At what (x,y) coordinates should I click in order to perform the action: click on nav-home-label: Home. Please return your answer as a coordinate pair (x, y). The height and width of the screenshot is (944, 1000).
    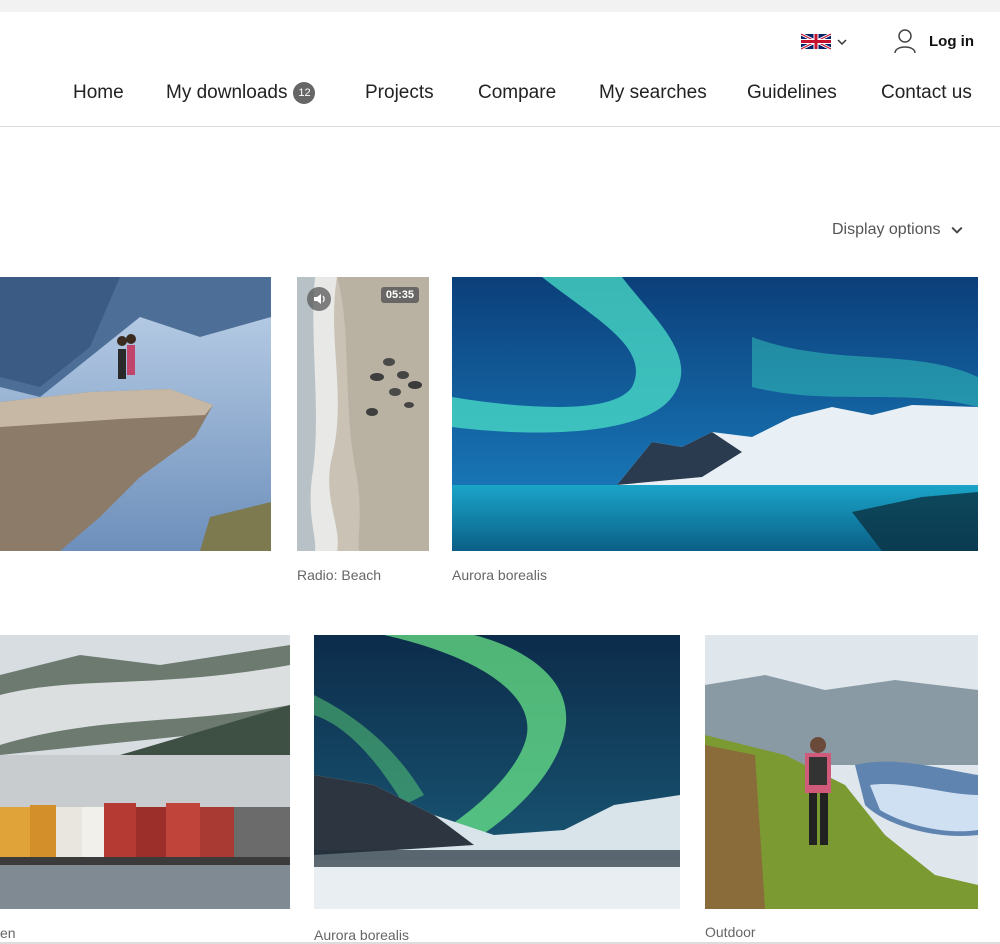
    Looking at the image, I should click on (98, 92).